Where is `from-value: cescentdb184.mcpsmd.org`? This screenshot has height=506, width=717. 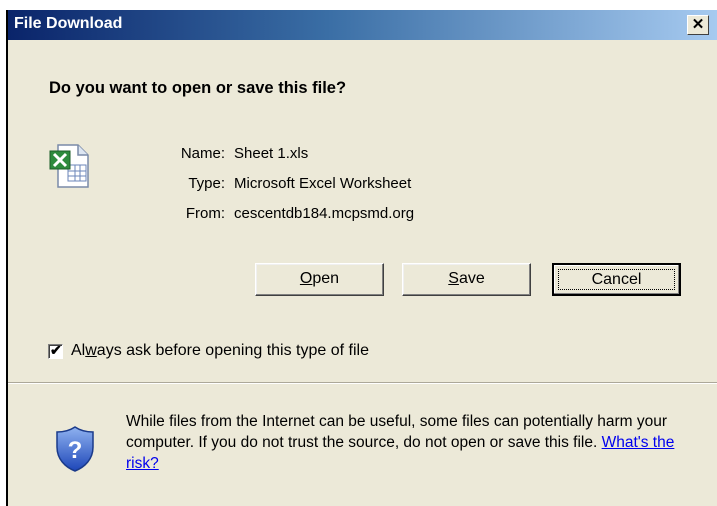 from-value: cescentdb184.mcpsmd.org is located at coordinates (324, 213).